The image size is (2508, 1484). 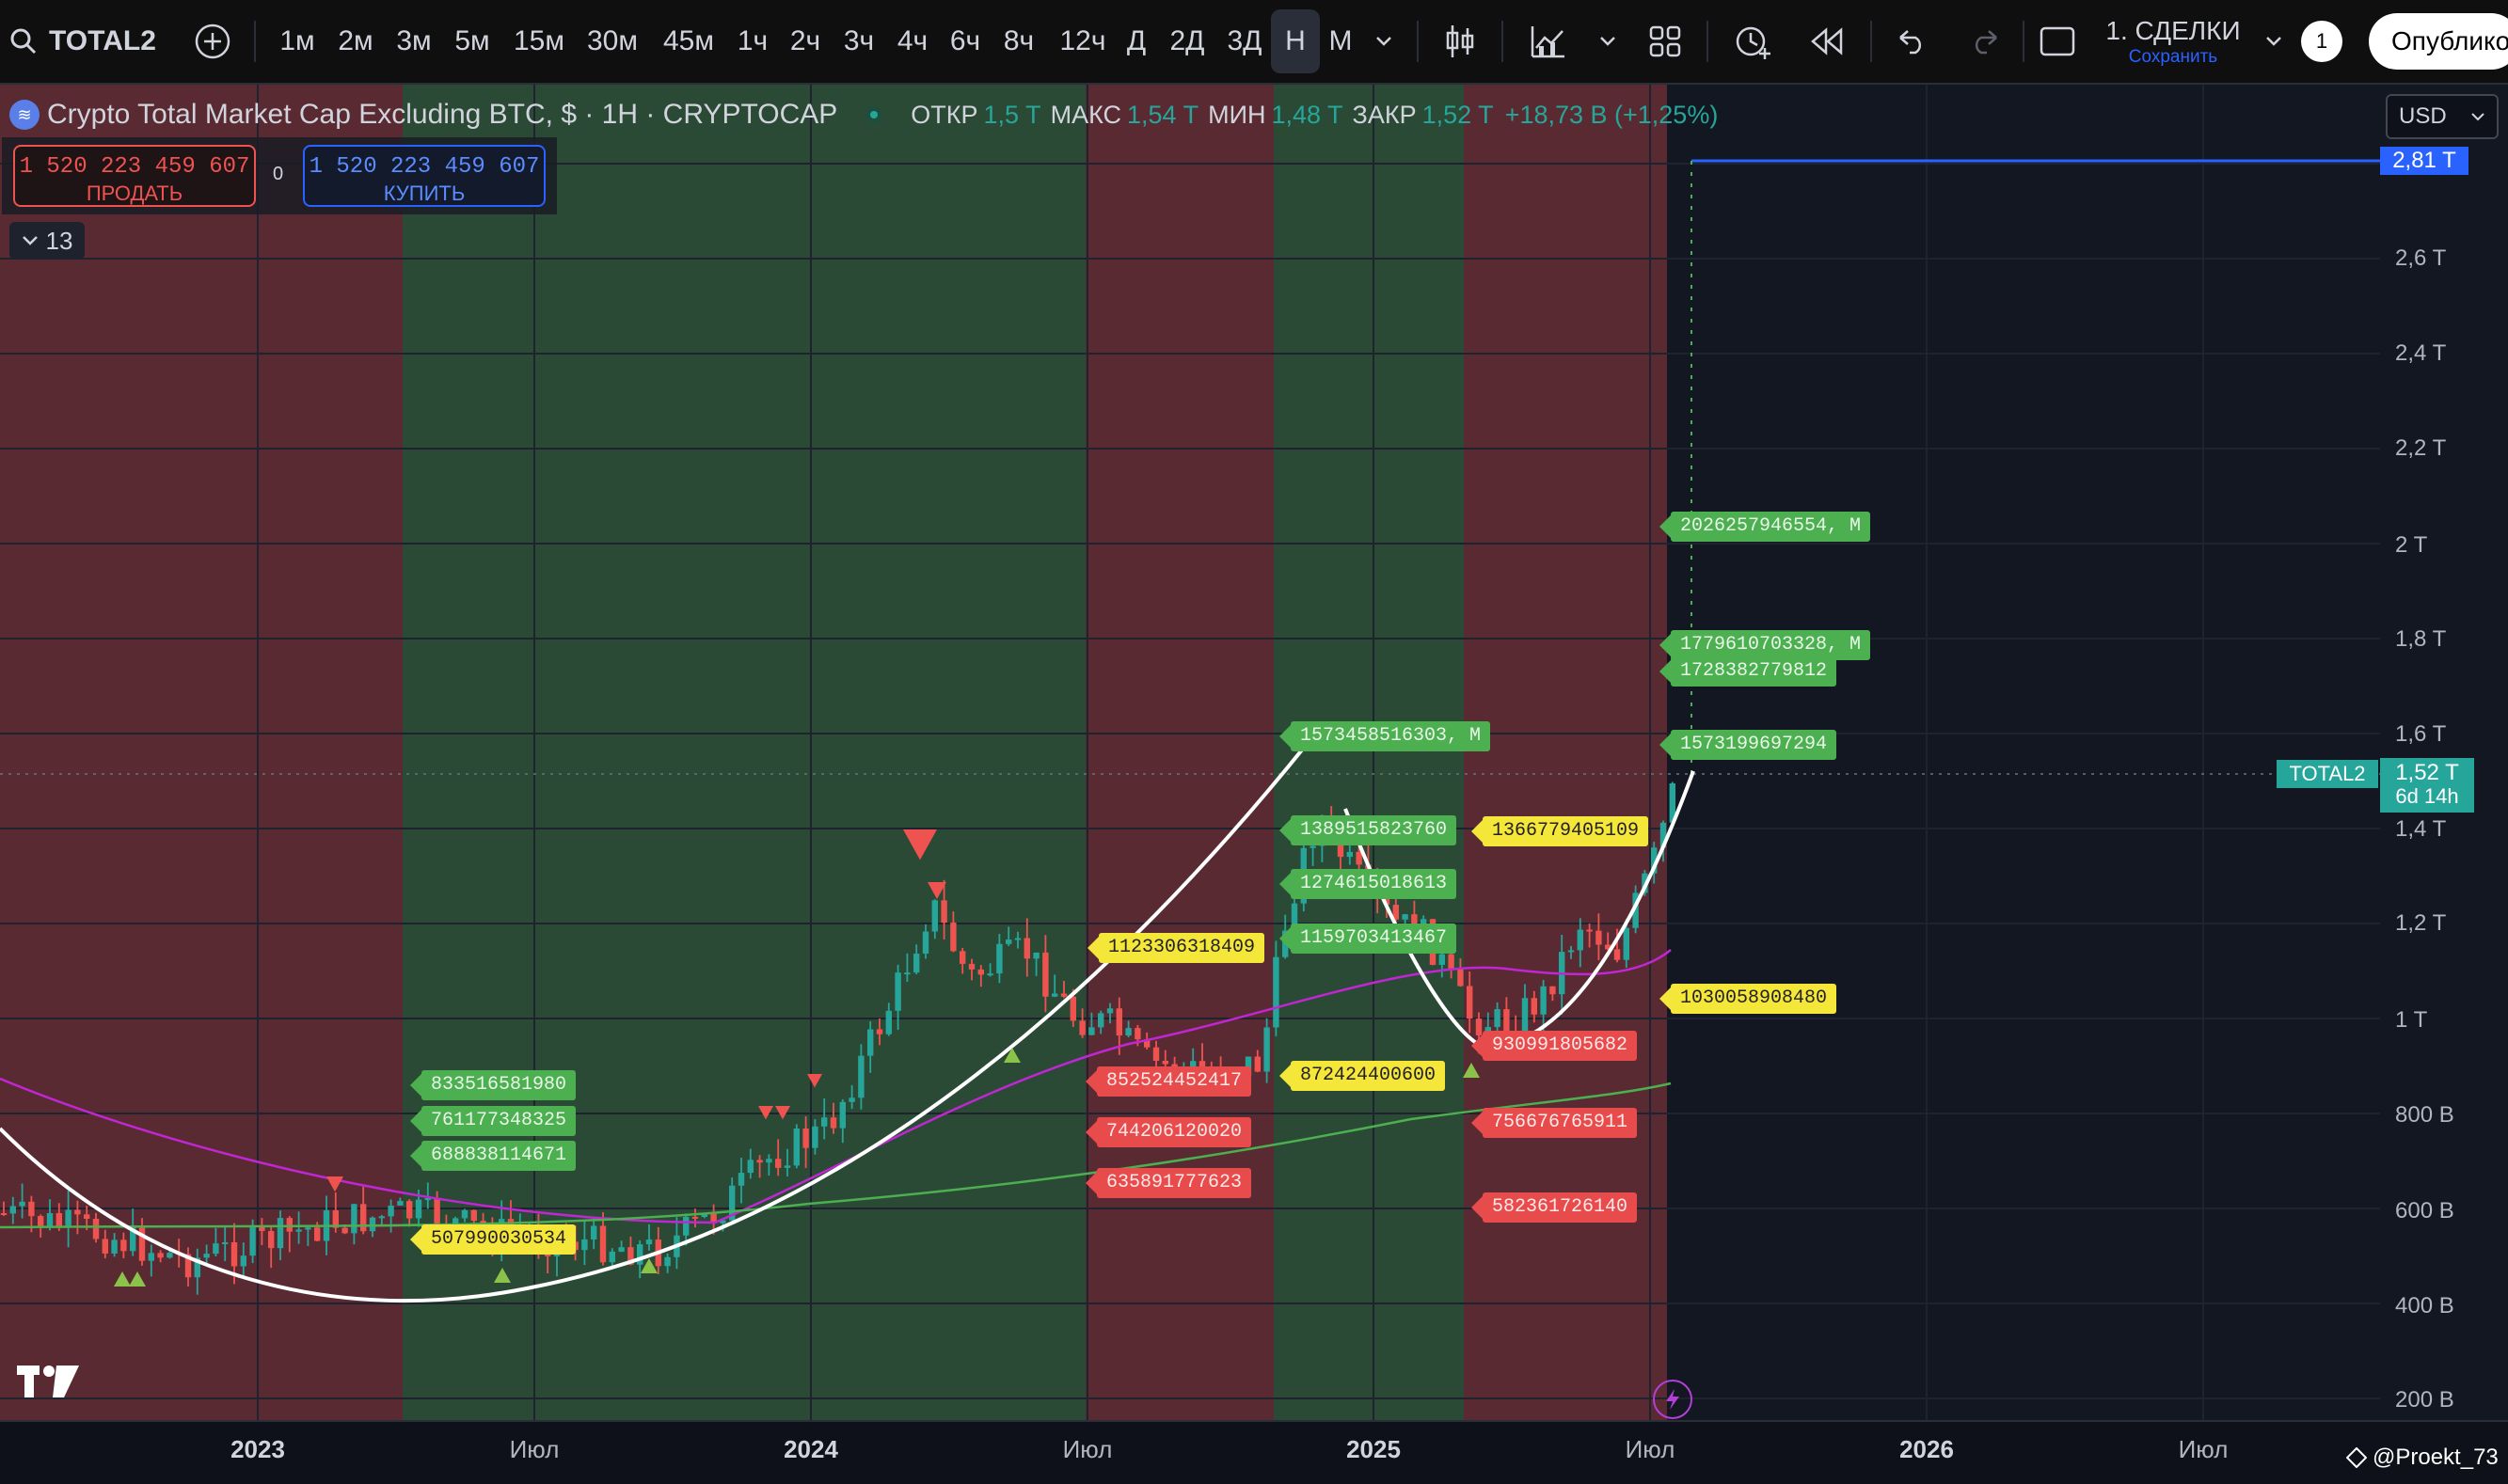 I want to click on tradingview-logo, so click(x=48, y=1384).